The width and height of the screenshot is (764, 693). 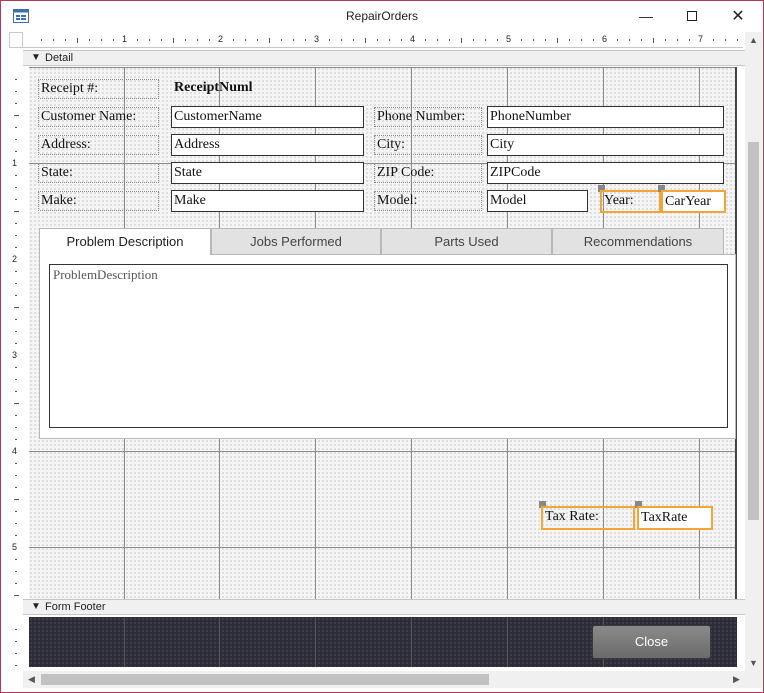 I want to click on ruler-number: 6, so click(x=605, y=39).